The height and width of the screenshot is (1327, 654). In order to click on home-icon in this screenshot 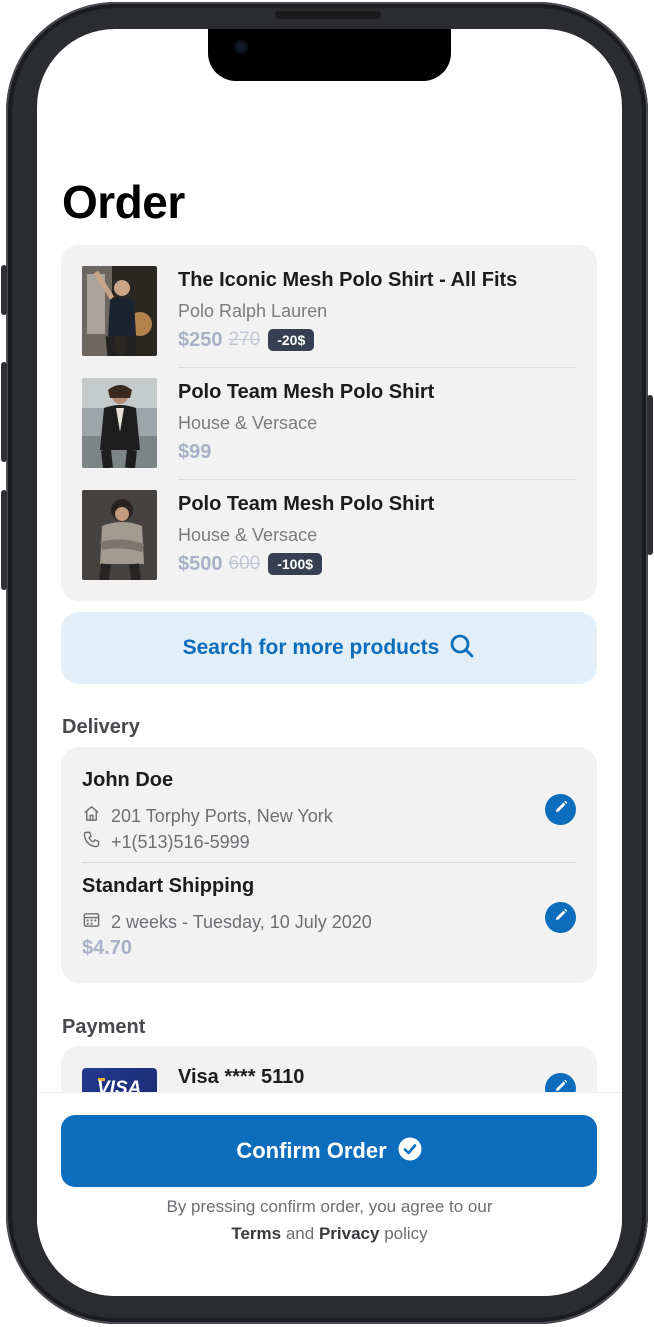, I will do `click(91, 816)`.